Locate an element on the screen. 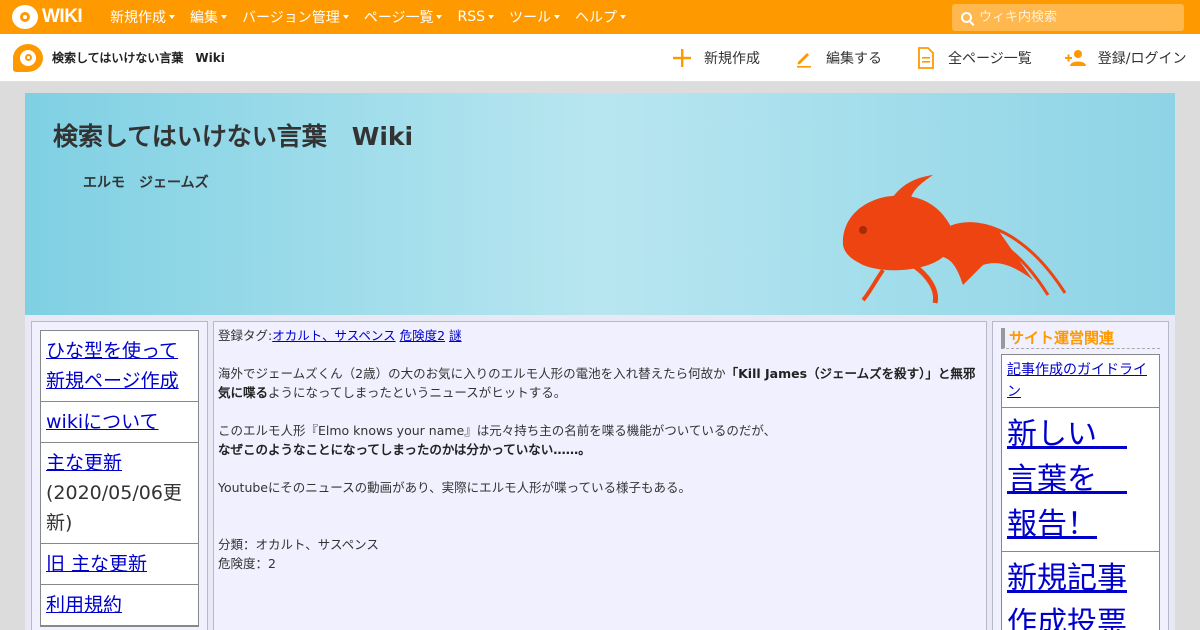 The width and height of the screenshot is (1200, 630). new-page-button: 新規作成 is located at coordinates (715, 58).